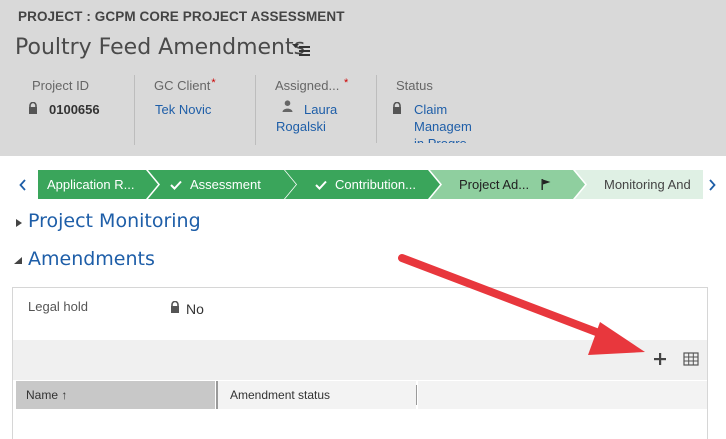  Describe the element at coordinates (301, 126) in the screenshot. I see `assigned-user-link-line2: Rogalski` at that location.